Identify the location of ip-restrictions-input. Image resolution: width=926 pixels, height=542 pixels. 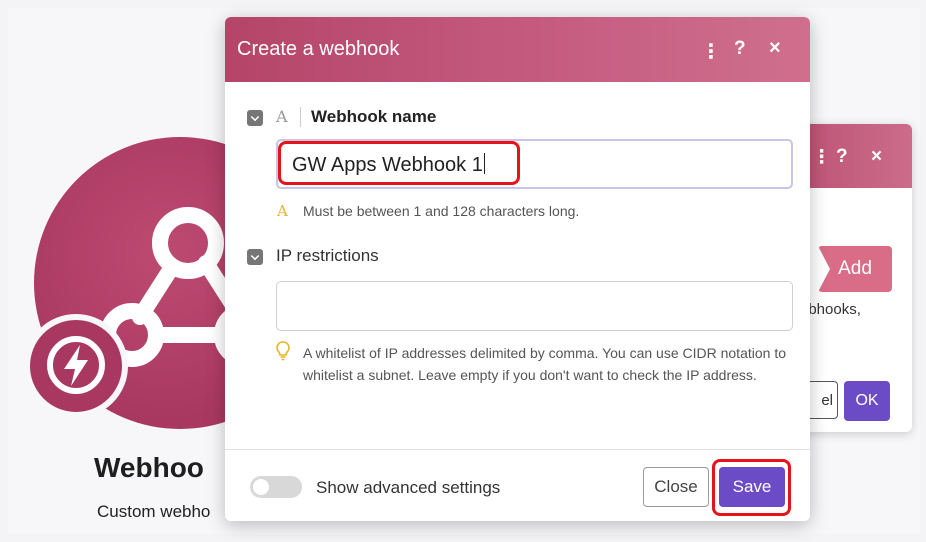
(534, 306).